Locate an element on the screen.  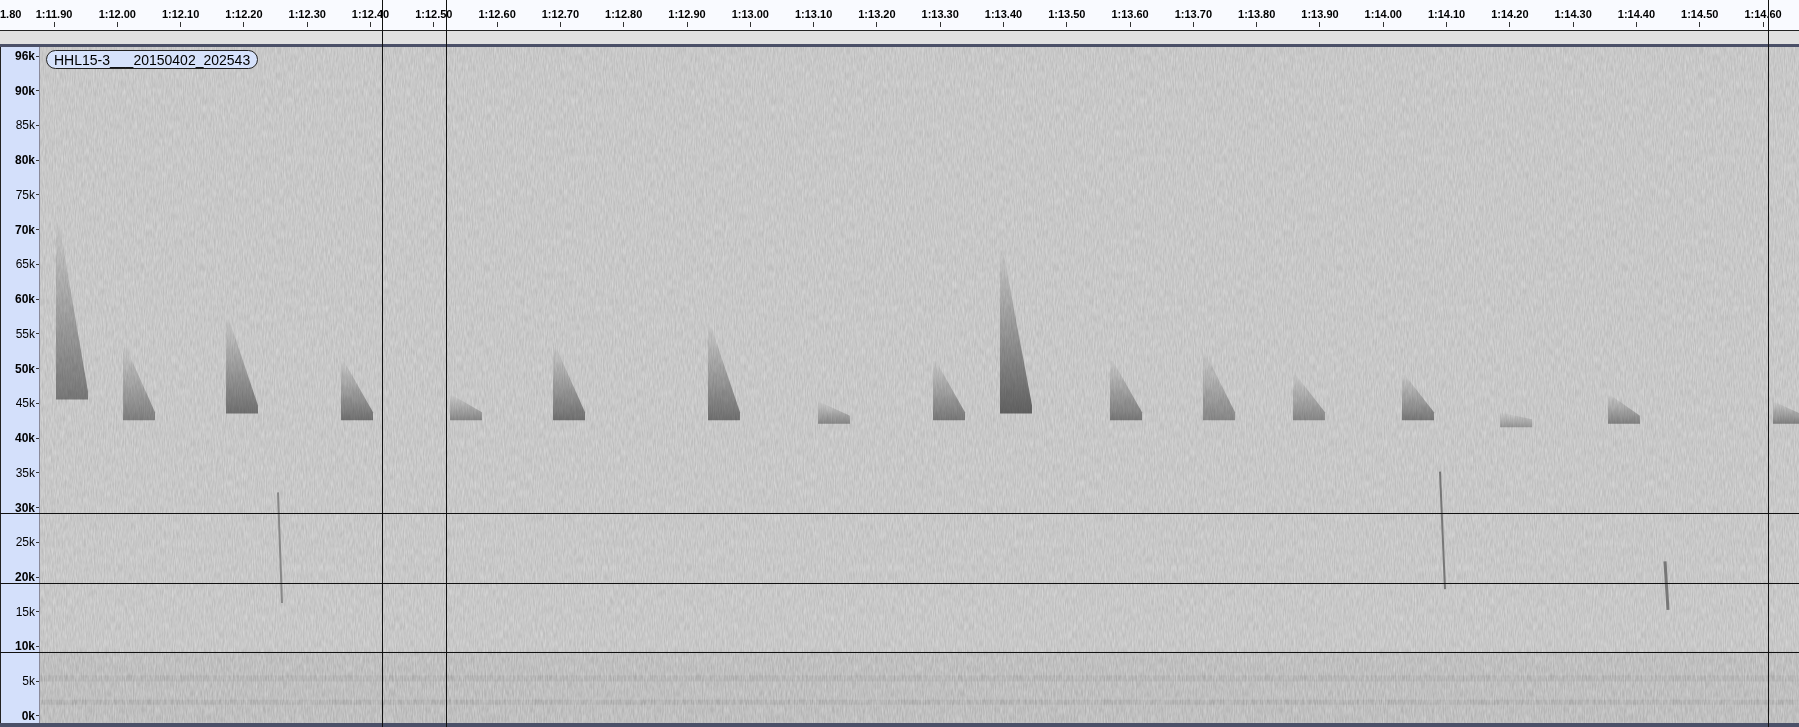
time-label: 1:12.90 is located at coordinates (687, 14).